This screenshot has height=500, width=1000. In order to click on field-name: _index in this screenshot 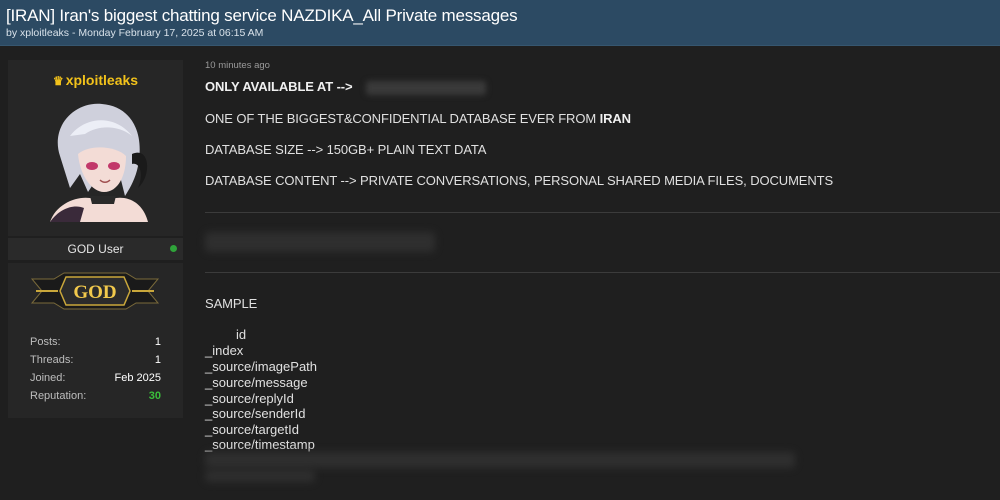, I will do `click(224, 350)`.